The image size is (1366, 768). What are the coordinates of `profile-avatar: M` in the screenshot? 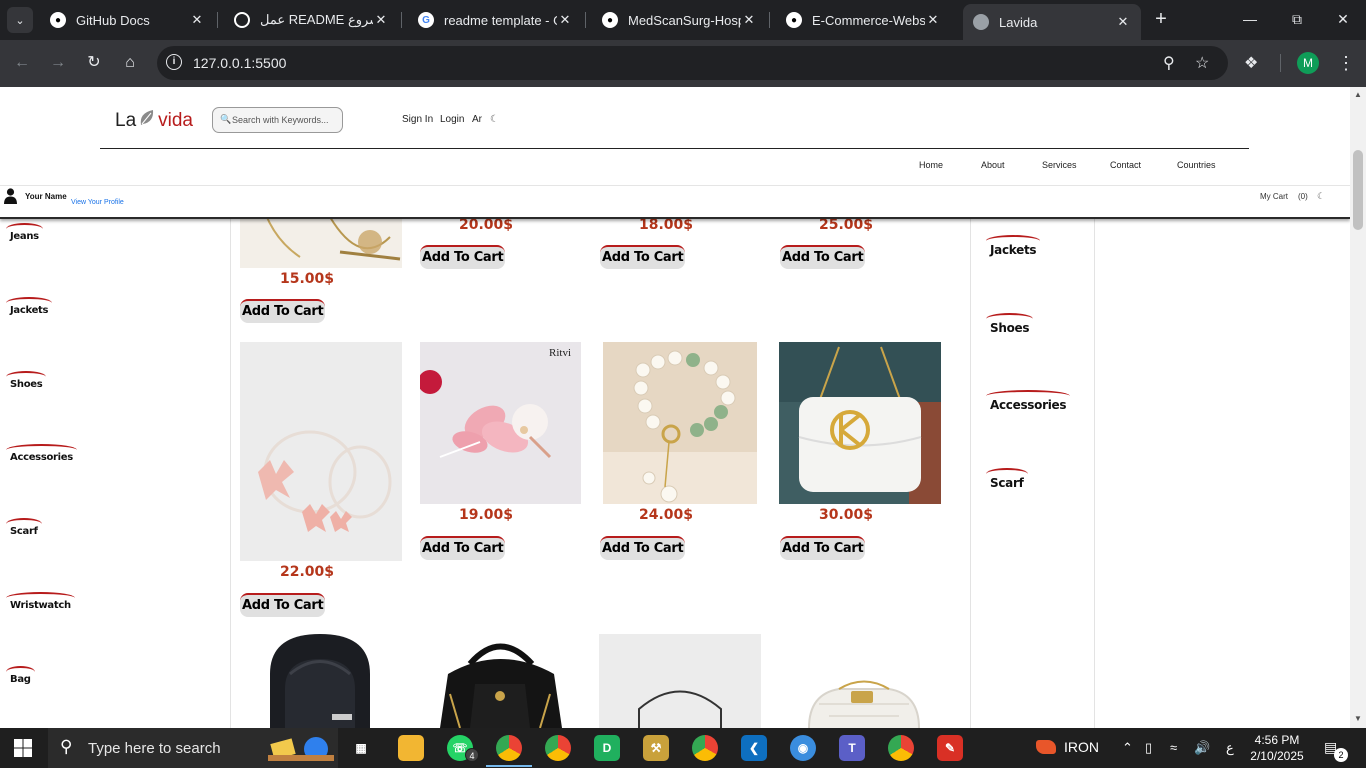 It's located at (1308, 63).